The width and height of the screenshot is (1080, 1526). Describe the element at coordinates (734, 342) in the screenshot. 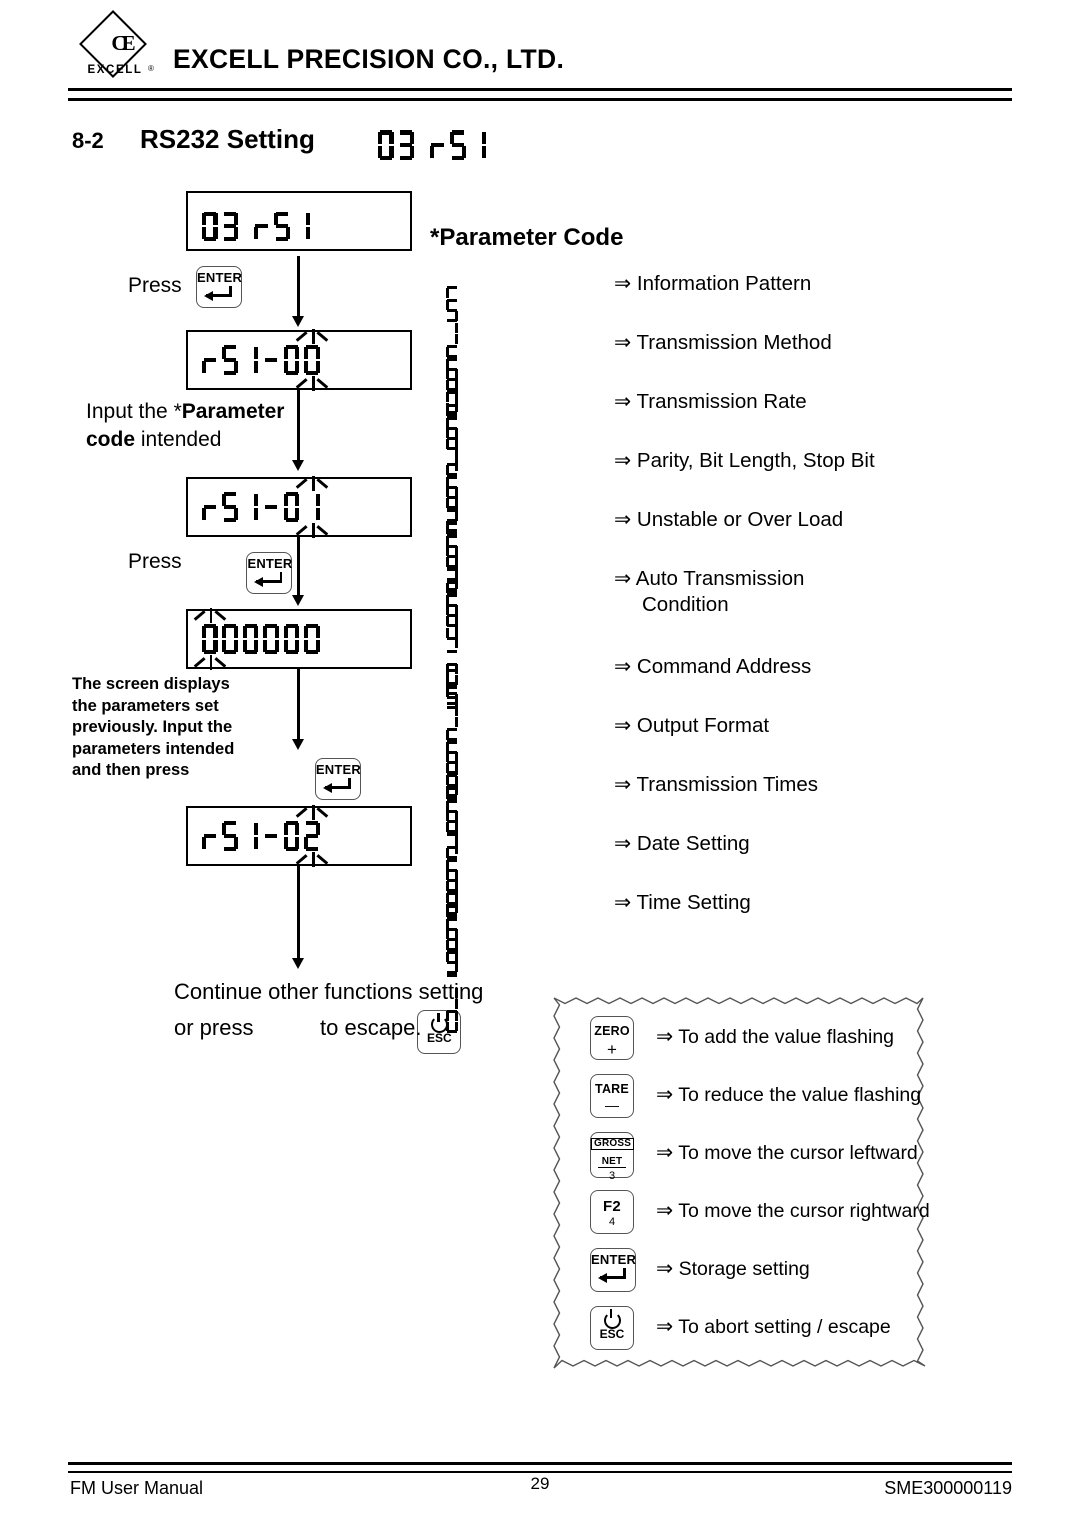

I see `parameter-label-text: Transmission Method` at that location.